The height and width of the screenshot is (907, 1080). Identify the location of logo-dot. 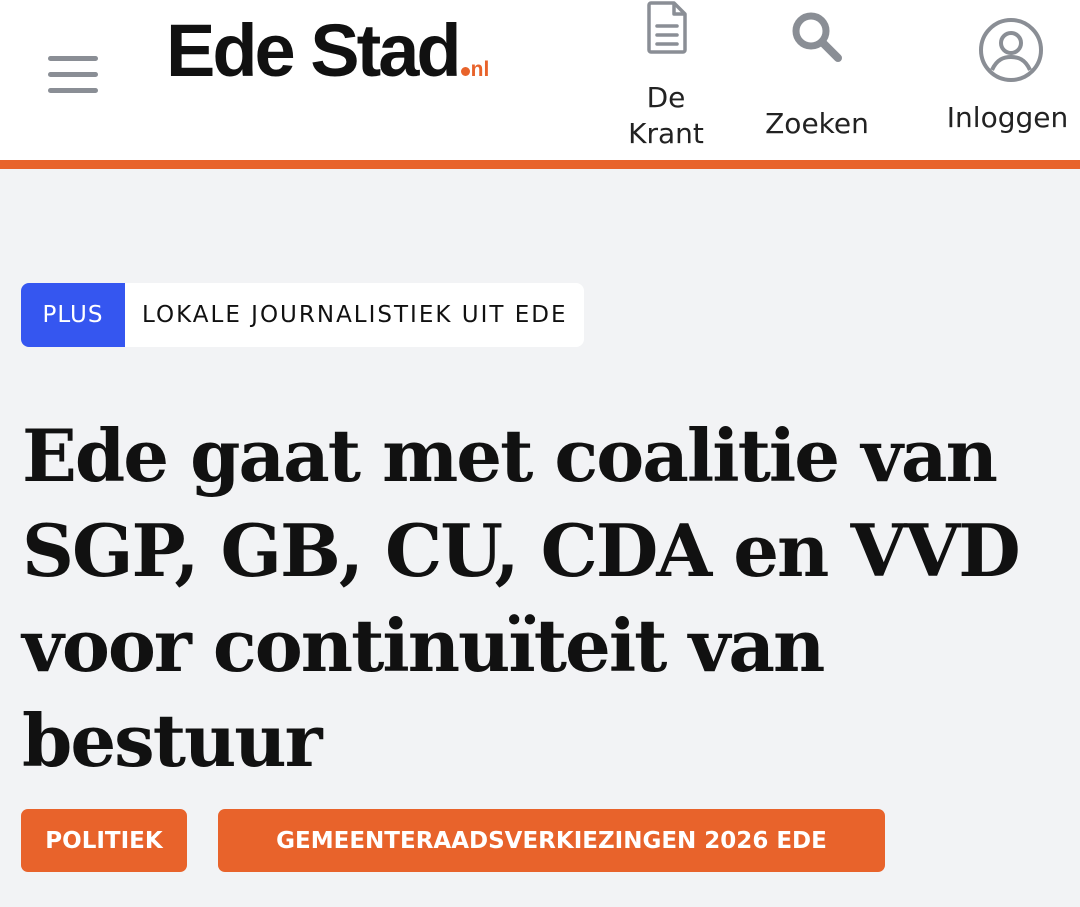
(465, 71).